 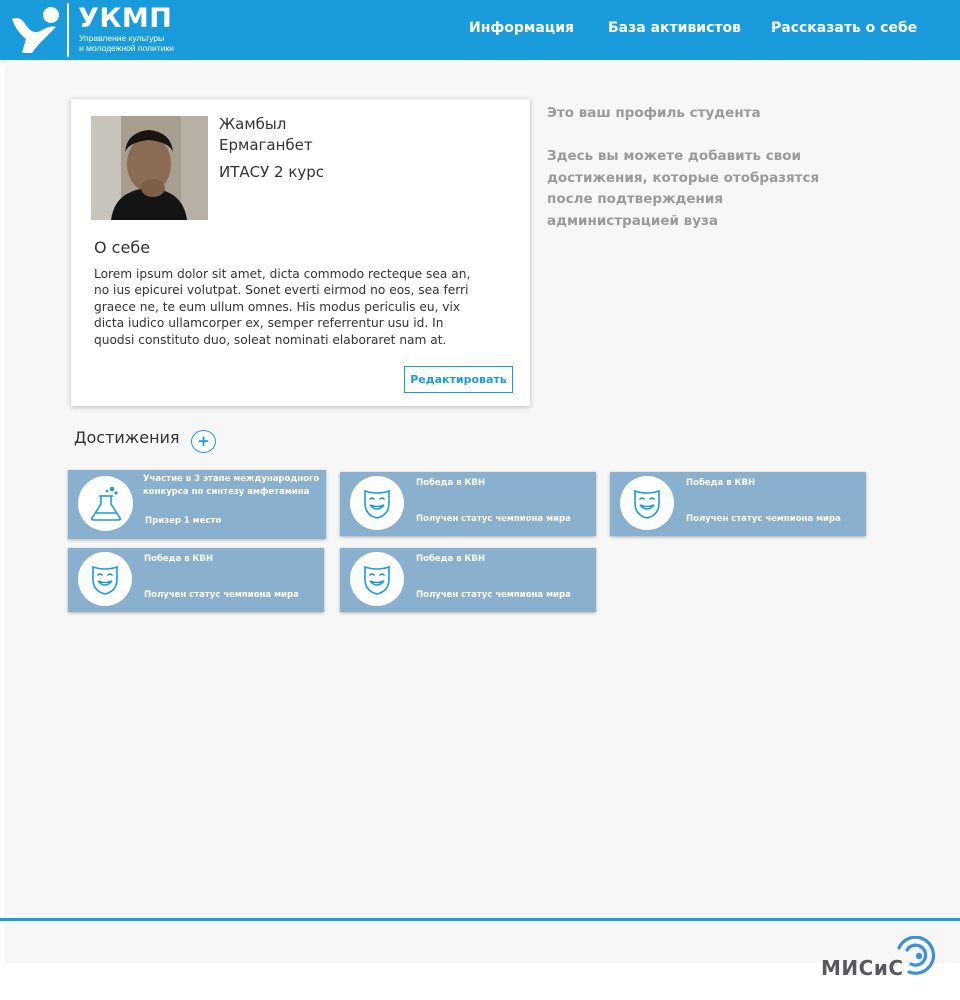 What do you see at coordinates (68, 30) in the screenshot?
I see `logo-divider` at bounding box center [68, 30].